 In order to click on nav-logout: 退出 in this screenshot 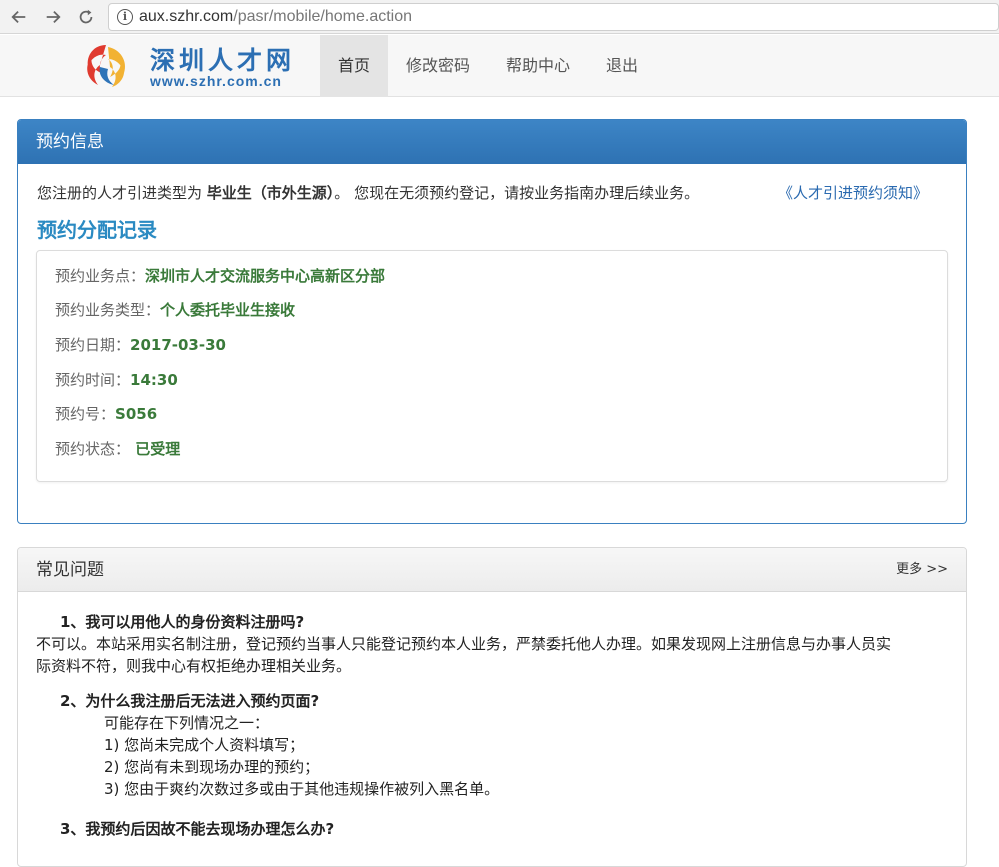, I will do `click(622, 66)`.